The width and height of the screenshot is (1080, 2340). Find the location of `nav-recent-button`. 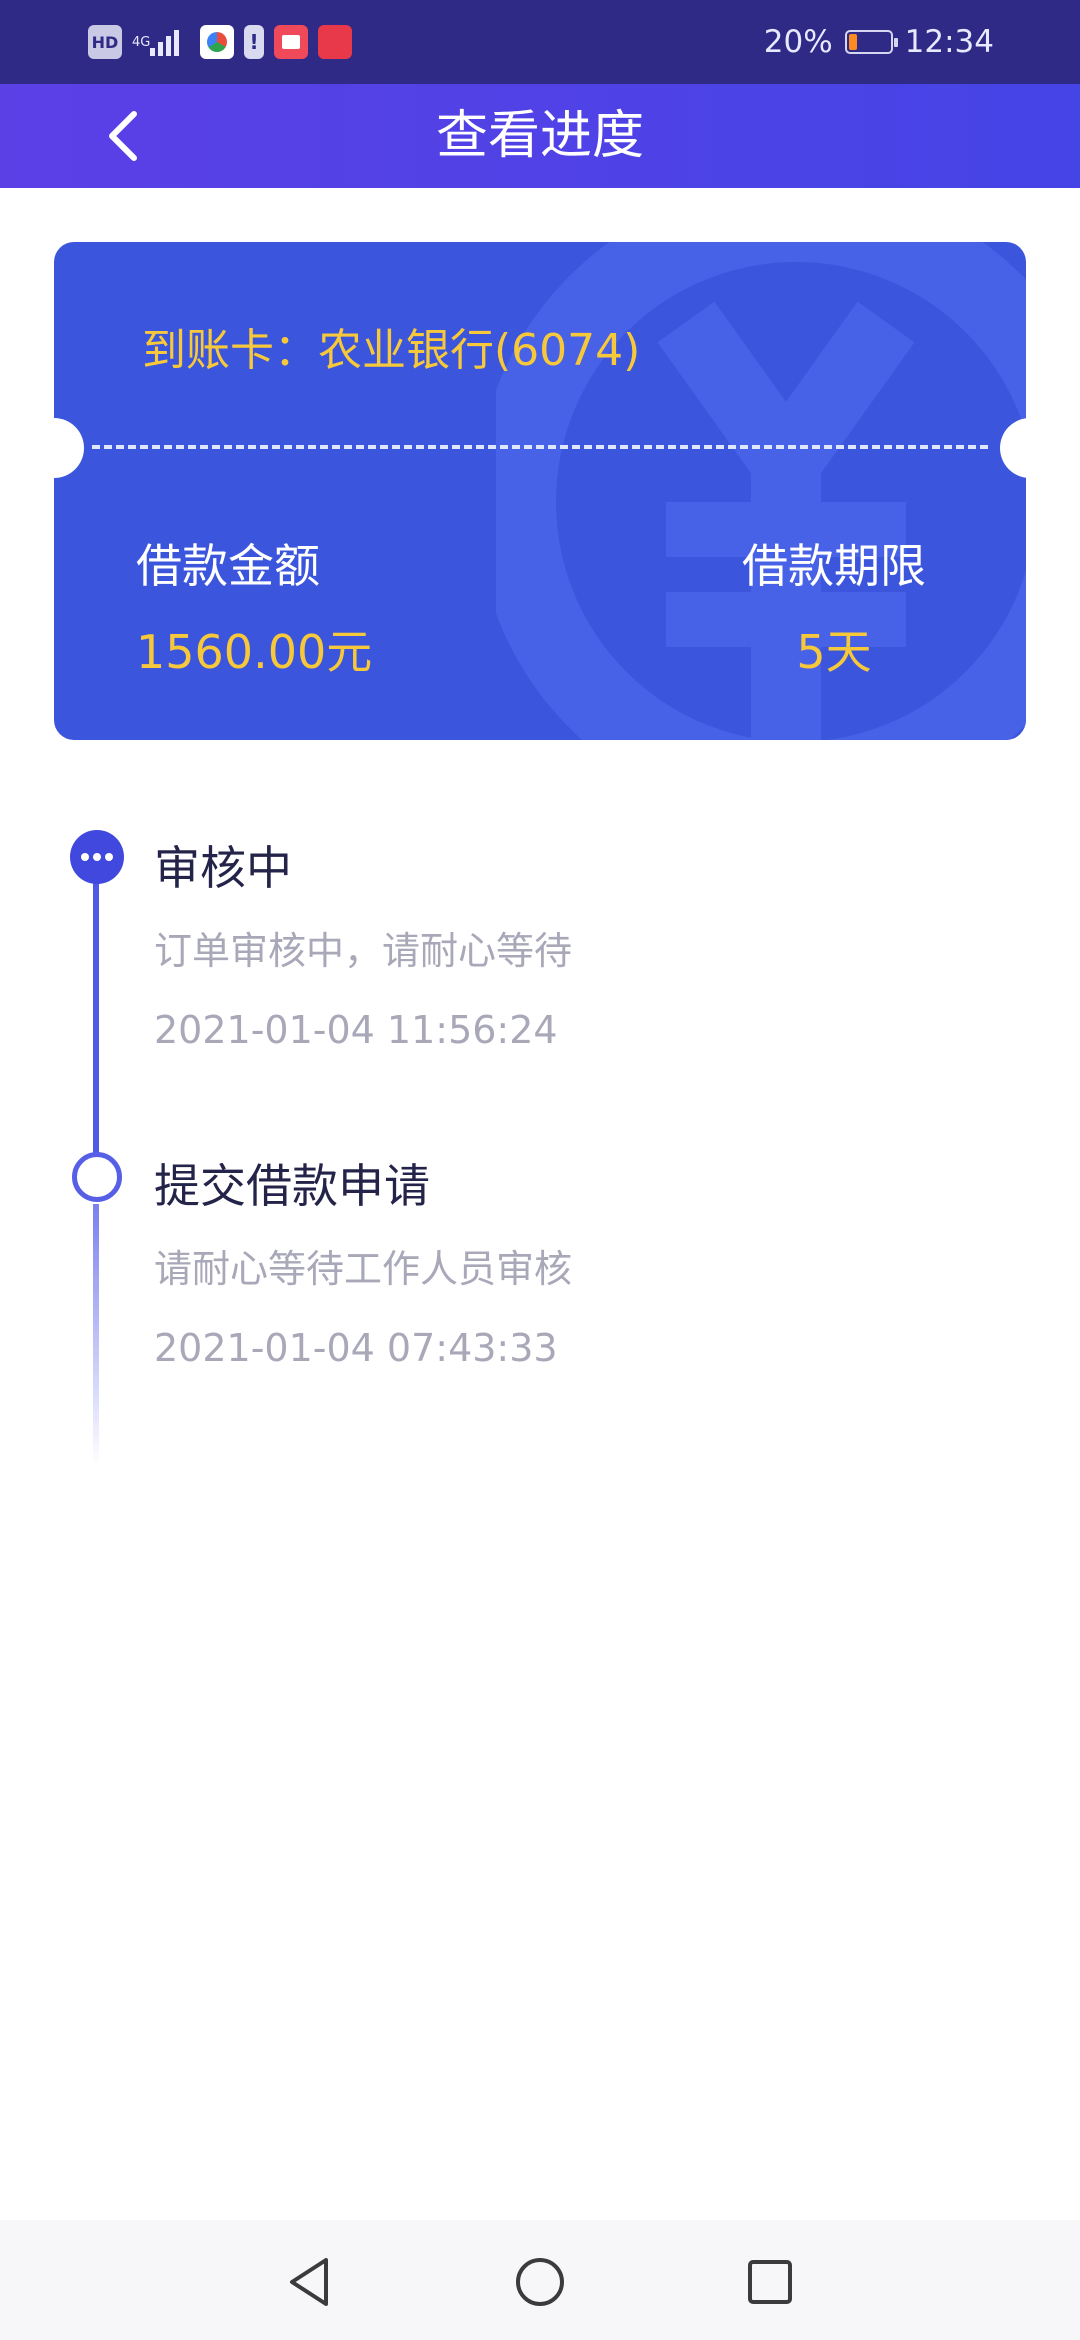

nav-recent-button is located at coordinates (770, 2282).